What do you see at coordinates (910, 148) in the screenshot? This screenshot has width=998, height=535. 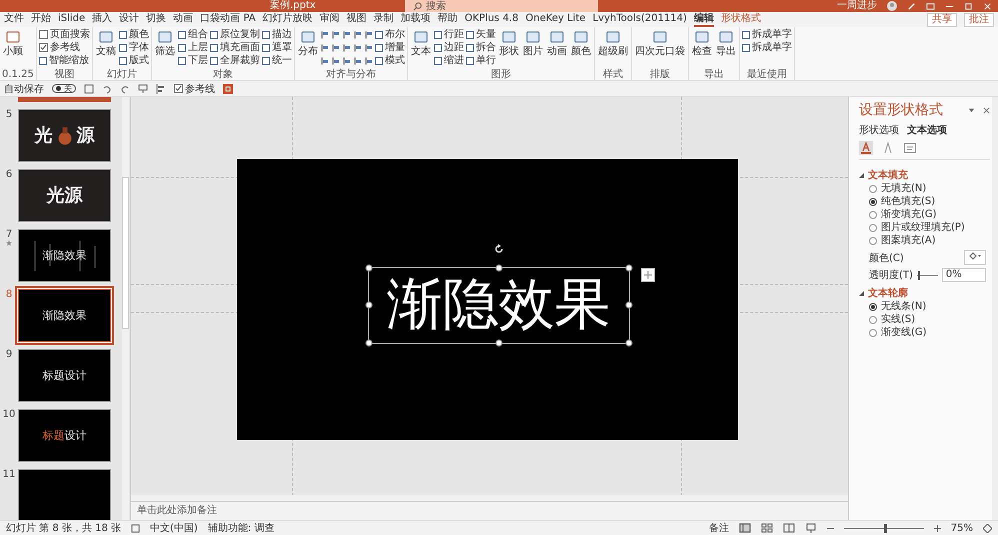 I see `textbox-icon` at bounding box center [910, 148].